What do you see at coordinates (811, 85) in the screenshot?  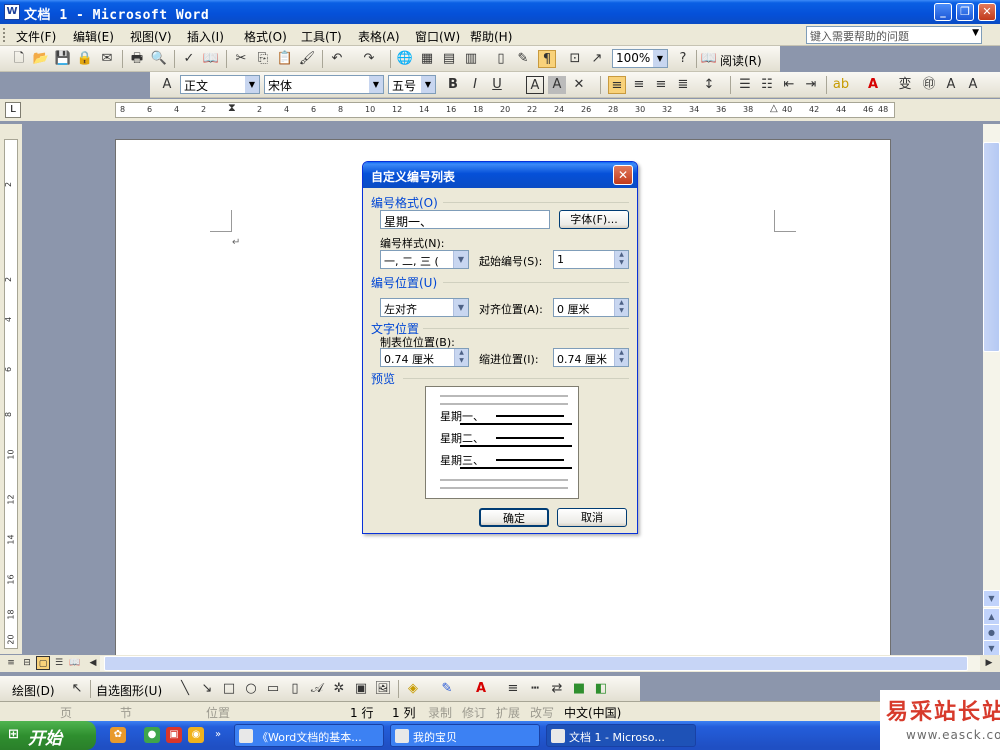 I see `increase-indent-icon: ⇥` at bounding box center [811, 85].